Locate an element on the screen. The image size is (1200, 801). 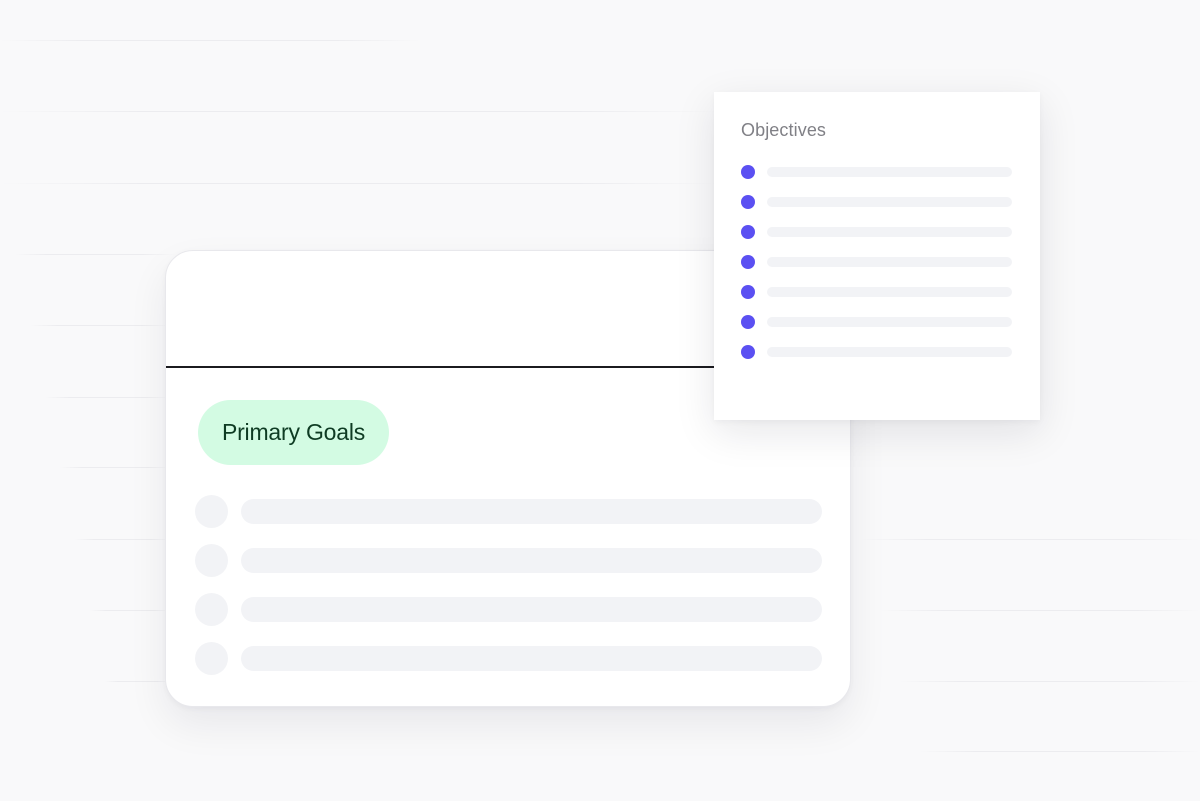
objectives-card: Objectives is located at coordinates (877, 256).